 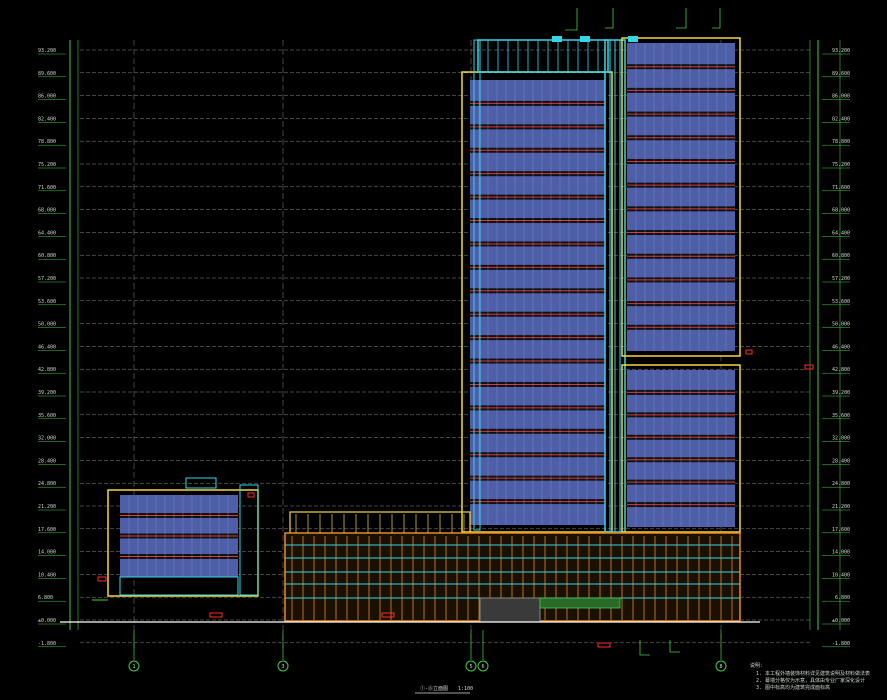 I want to click on tower-left-curtain-wall, so click(x=537, y=302).